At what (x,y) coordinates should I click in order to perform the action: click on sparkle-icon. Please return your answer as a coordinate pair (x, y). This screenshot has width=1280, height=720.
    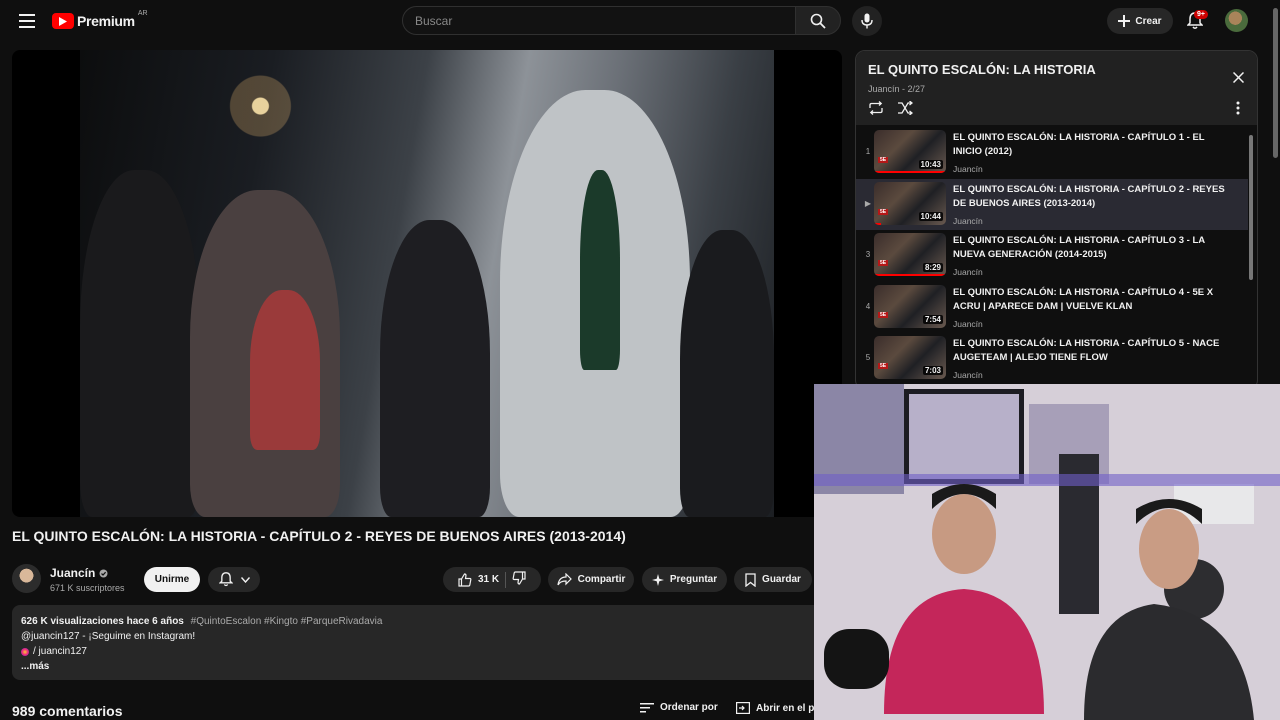
    Looking at the image, I should click on (657, 579).